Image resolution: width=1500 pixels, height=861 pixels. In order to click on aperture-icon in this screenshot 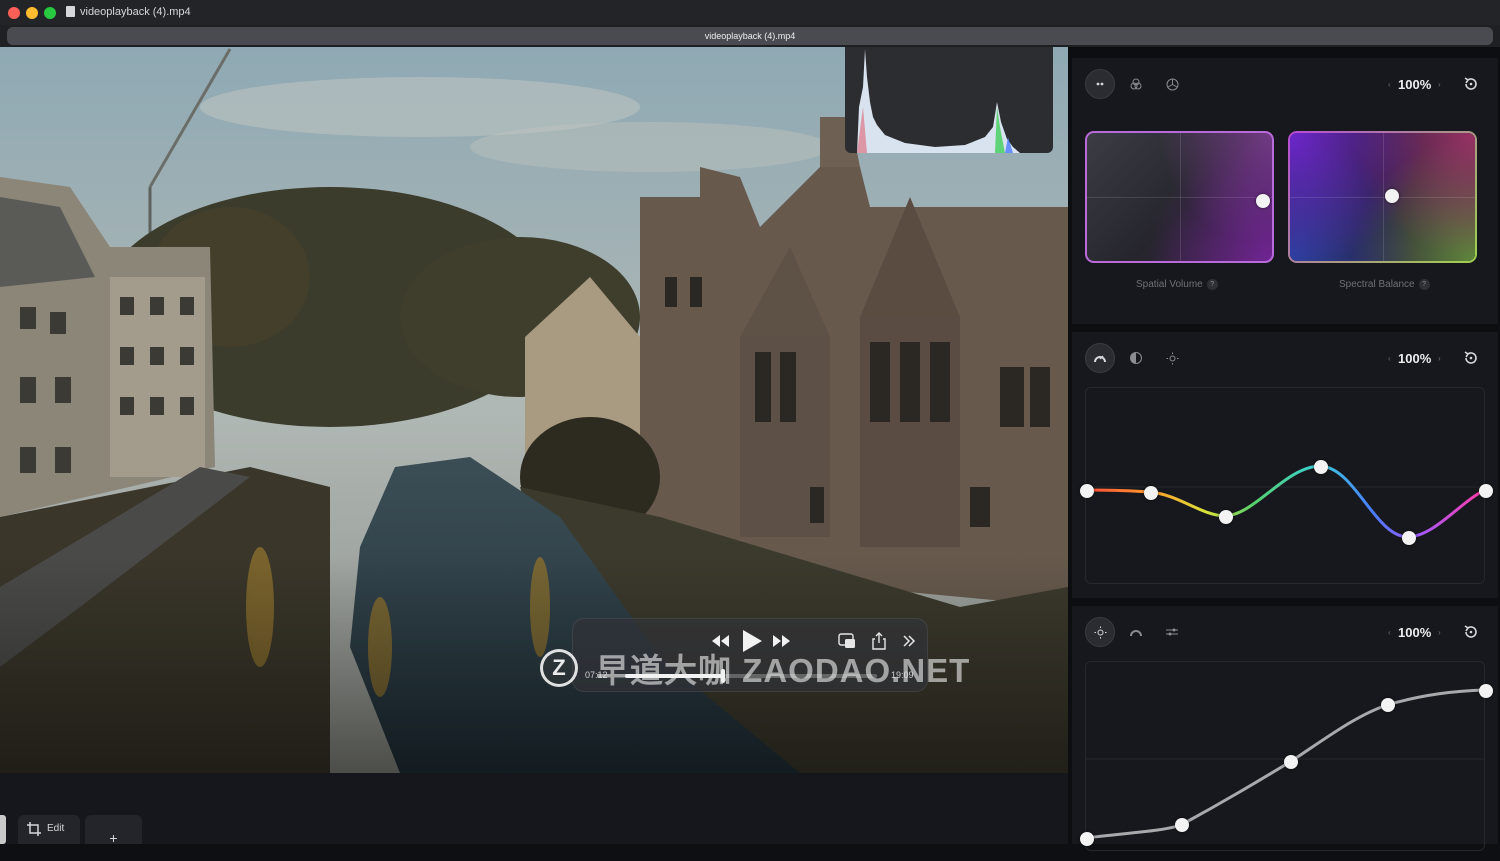, I will do `click(1172, 84)`.